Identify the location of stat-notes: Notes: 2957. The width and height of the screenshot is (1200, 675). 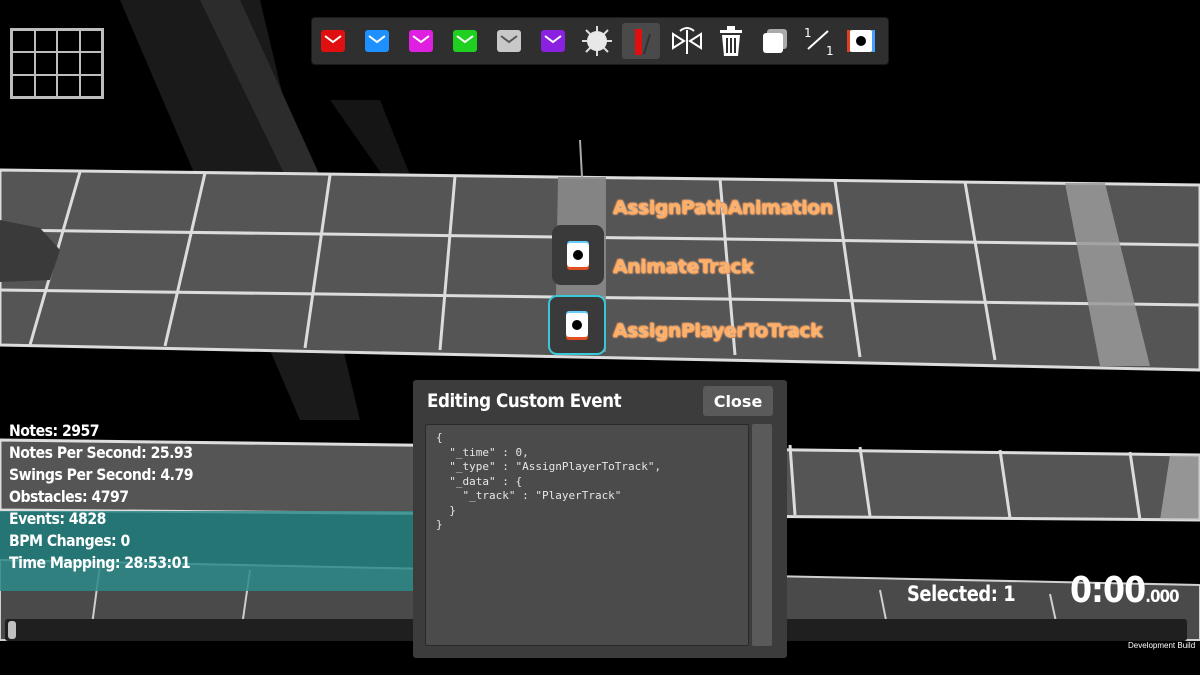
(54, 430).